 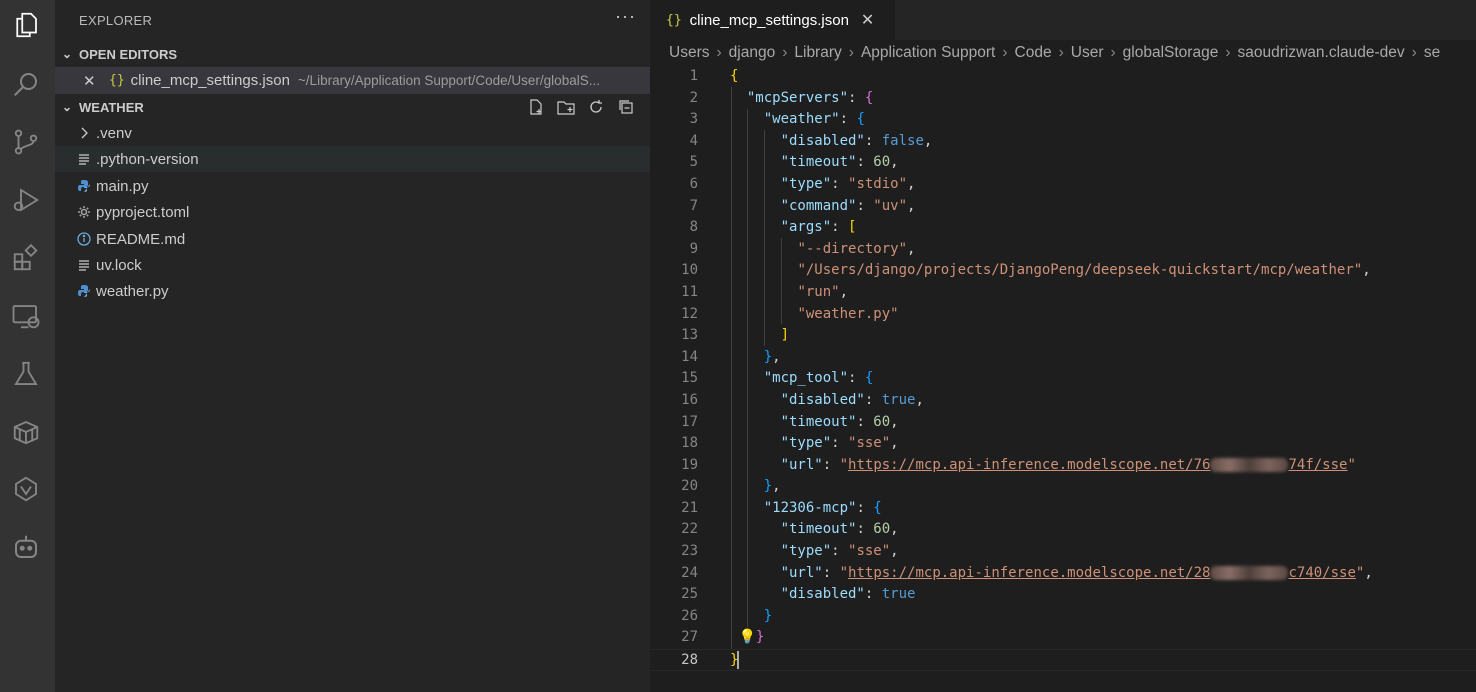 I want to click on codeium-icon, so click(x=26, y=489).